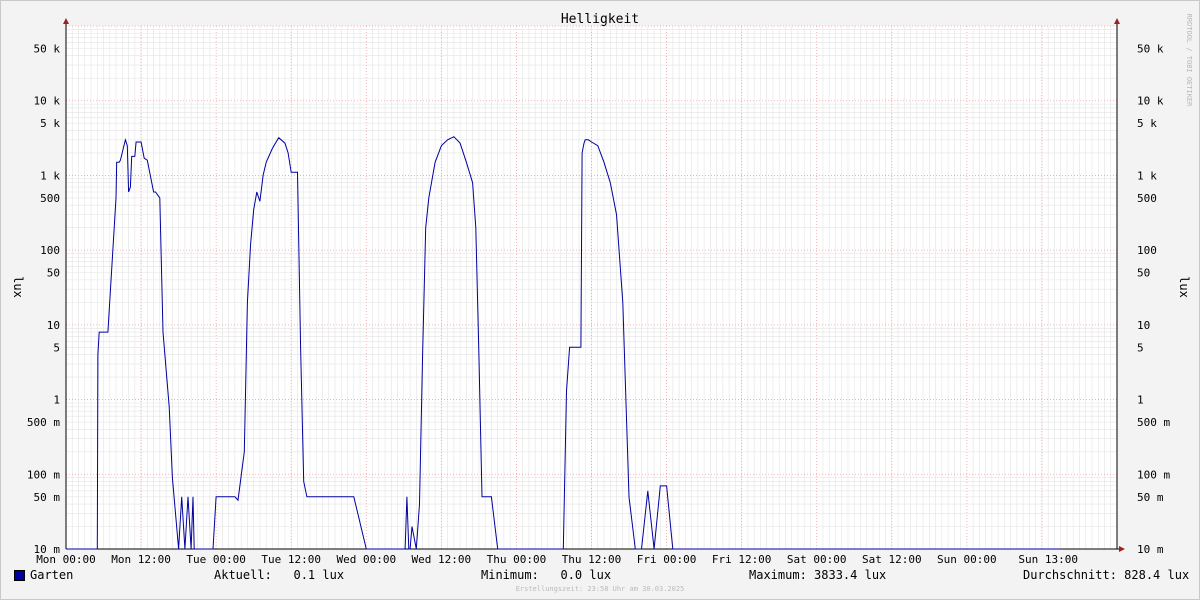  Describe the element at coordinates (50, 123) in the screenshot. I see `y-tick-label-left: 5 k` at that location.